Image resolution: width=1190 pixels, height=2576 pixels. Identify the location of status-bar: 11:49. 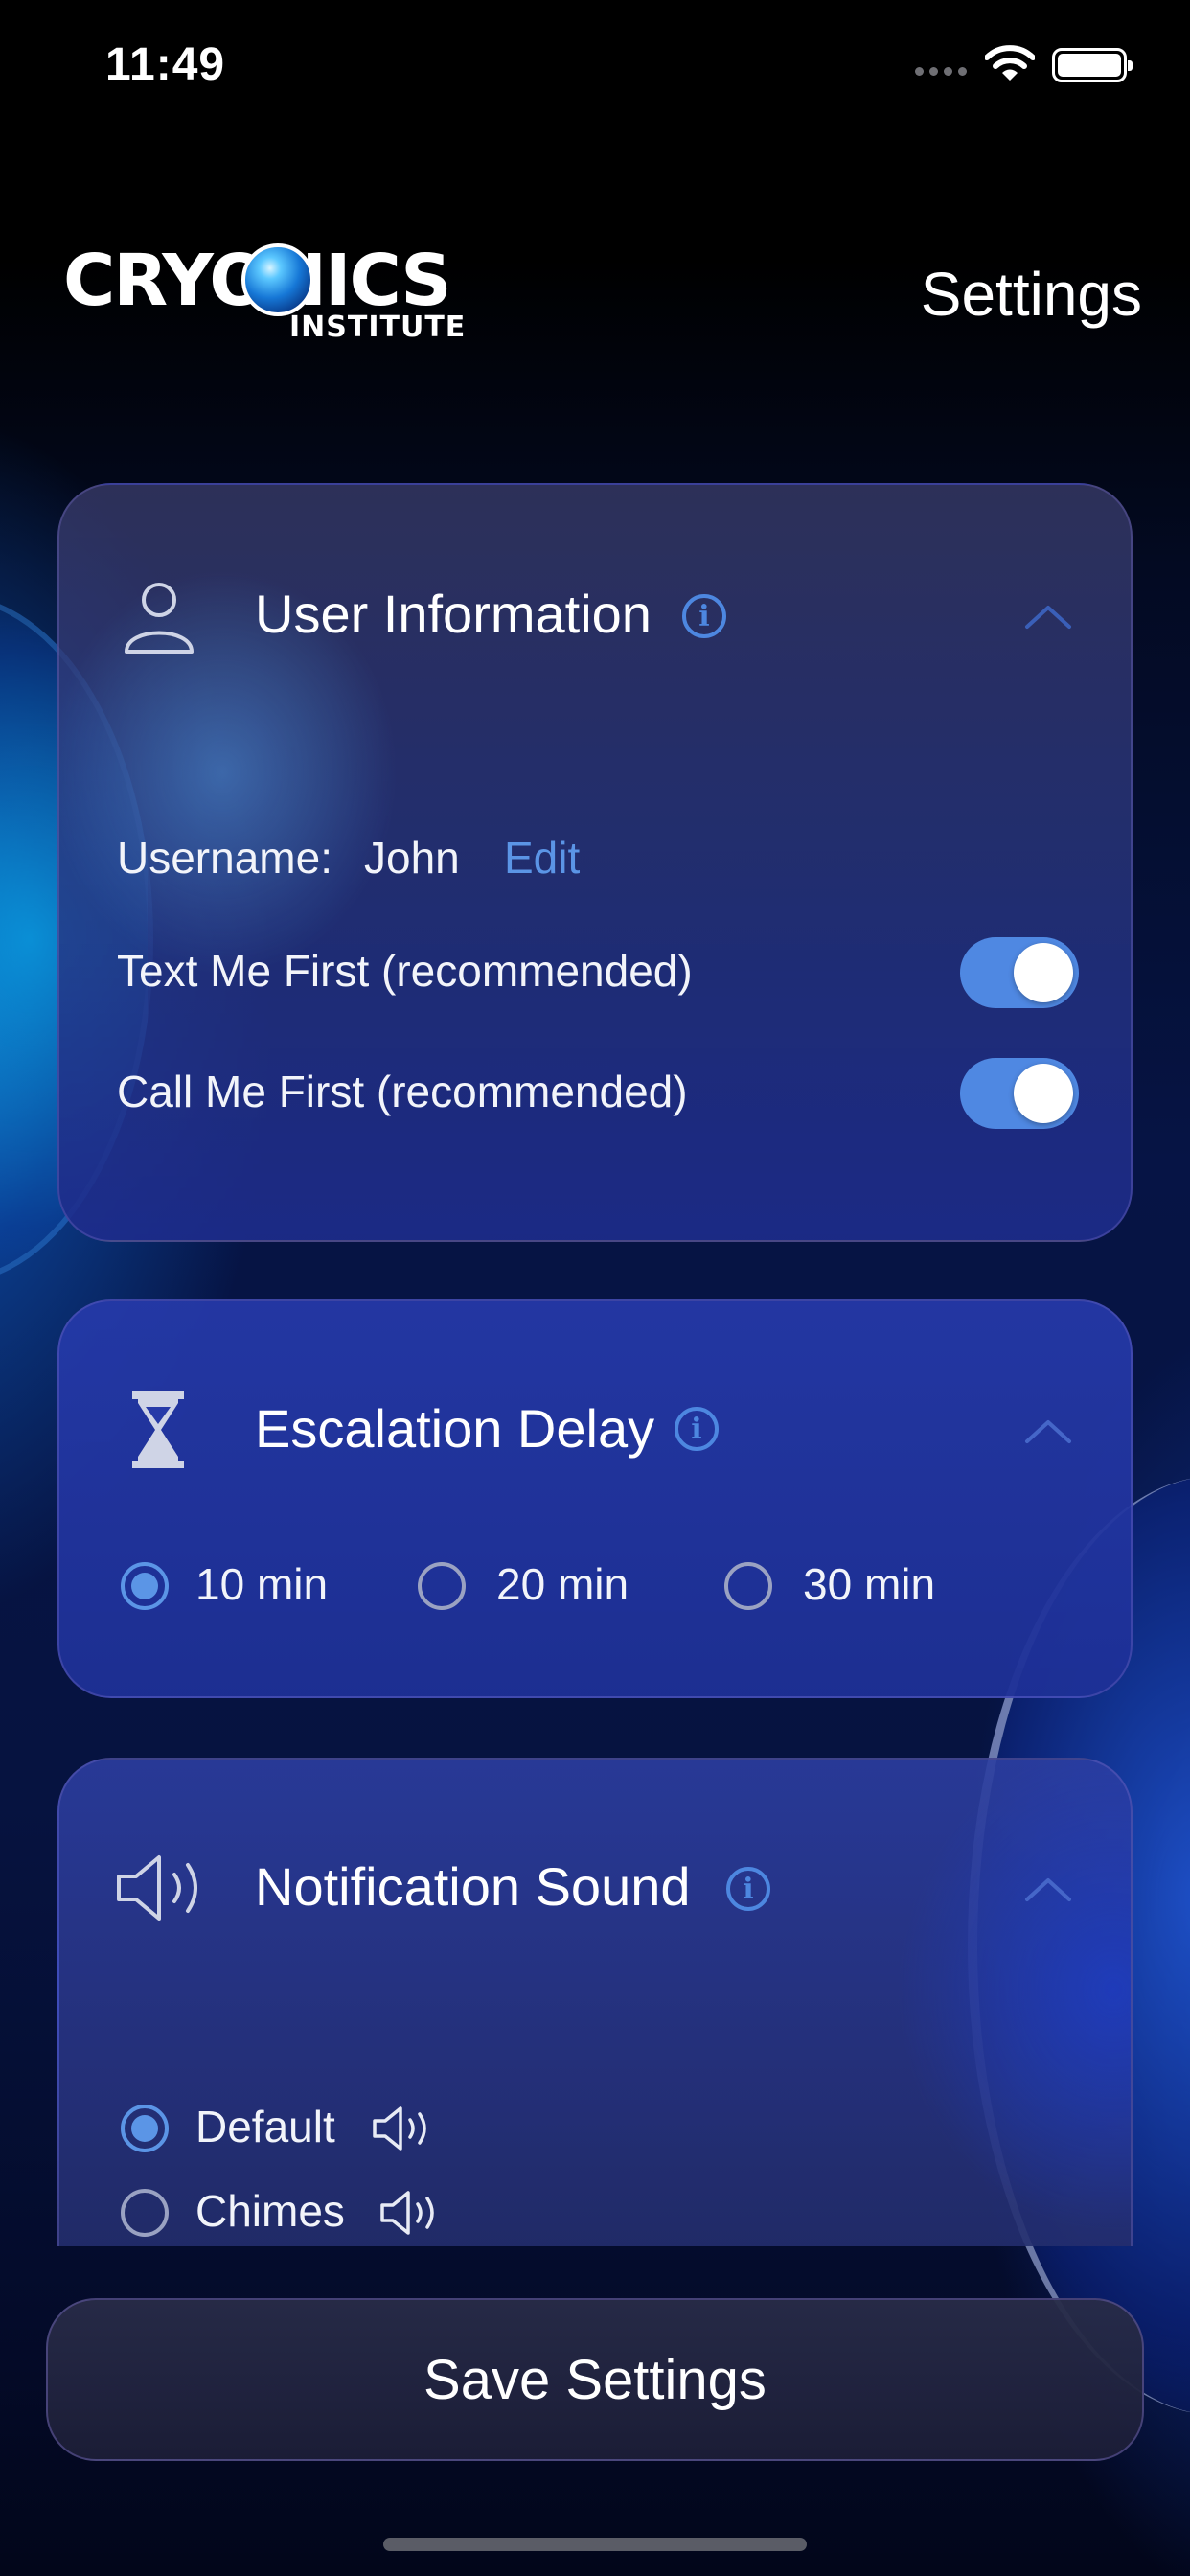
(595, 67).